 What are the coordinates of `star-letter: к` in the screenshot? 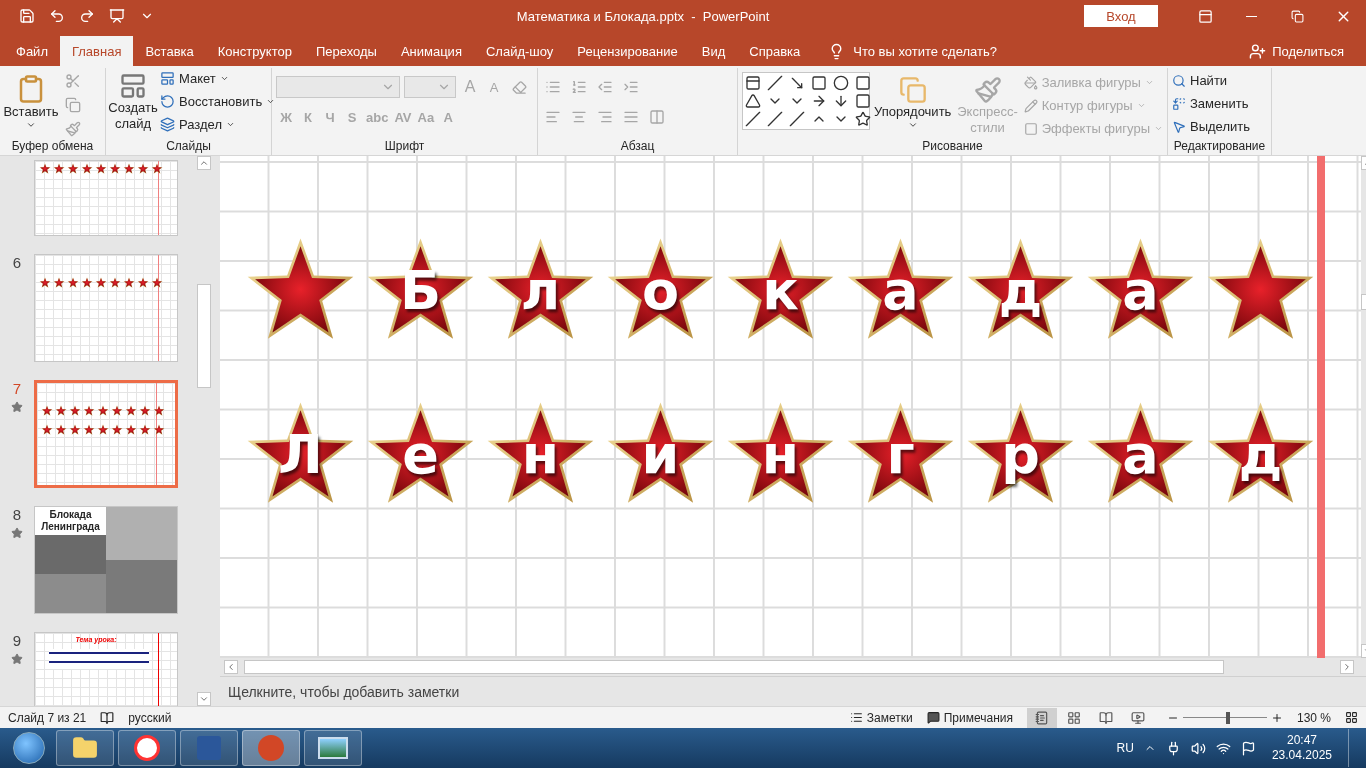 It's located at (780, 291).